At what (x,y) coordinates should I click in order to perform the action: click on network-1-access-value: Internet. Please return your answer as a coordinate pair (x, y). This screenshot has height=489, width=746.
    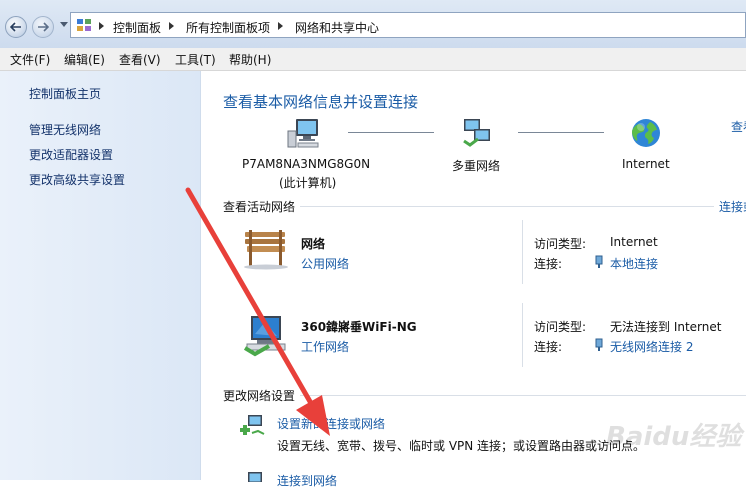
    Looking at the image, I should click on (634, 242).